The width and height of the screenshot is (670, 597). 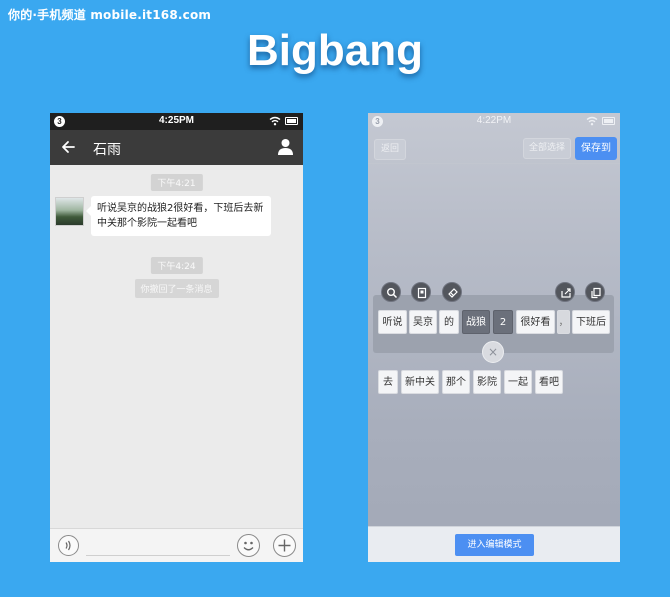 What do you see at coordinates (423, 322) in the screenshot?
I see `token: 吴京` at bounding box center [423, 322].